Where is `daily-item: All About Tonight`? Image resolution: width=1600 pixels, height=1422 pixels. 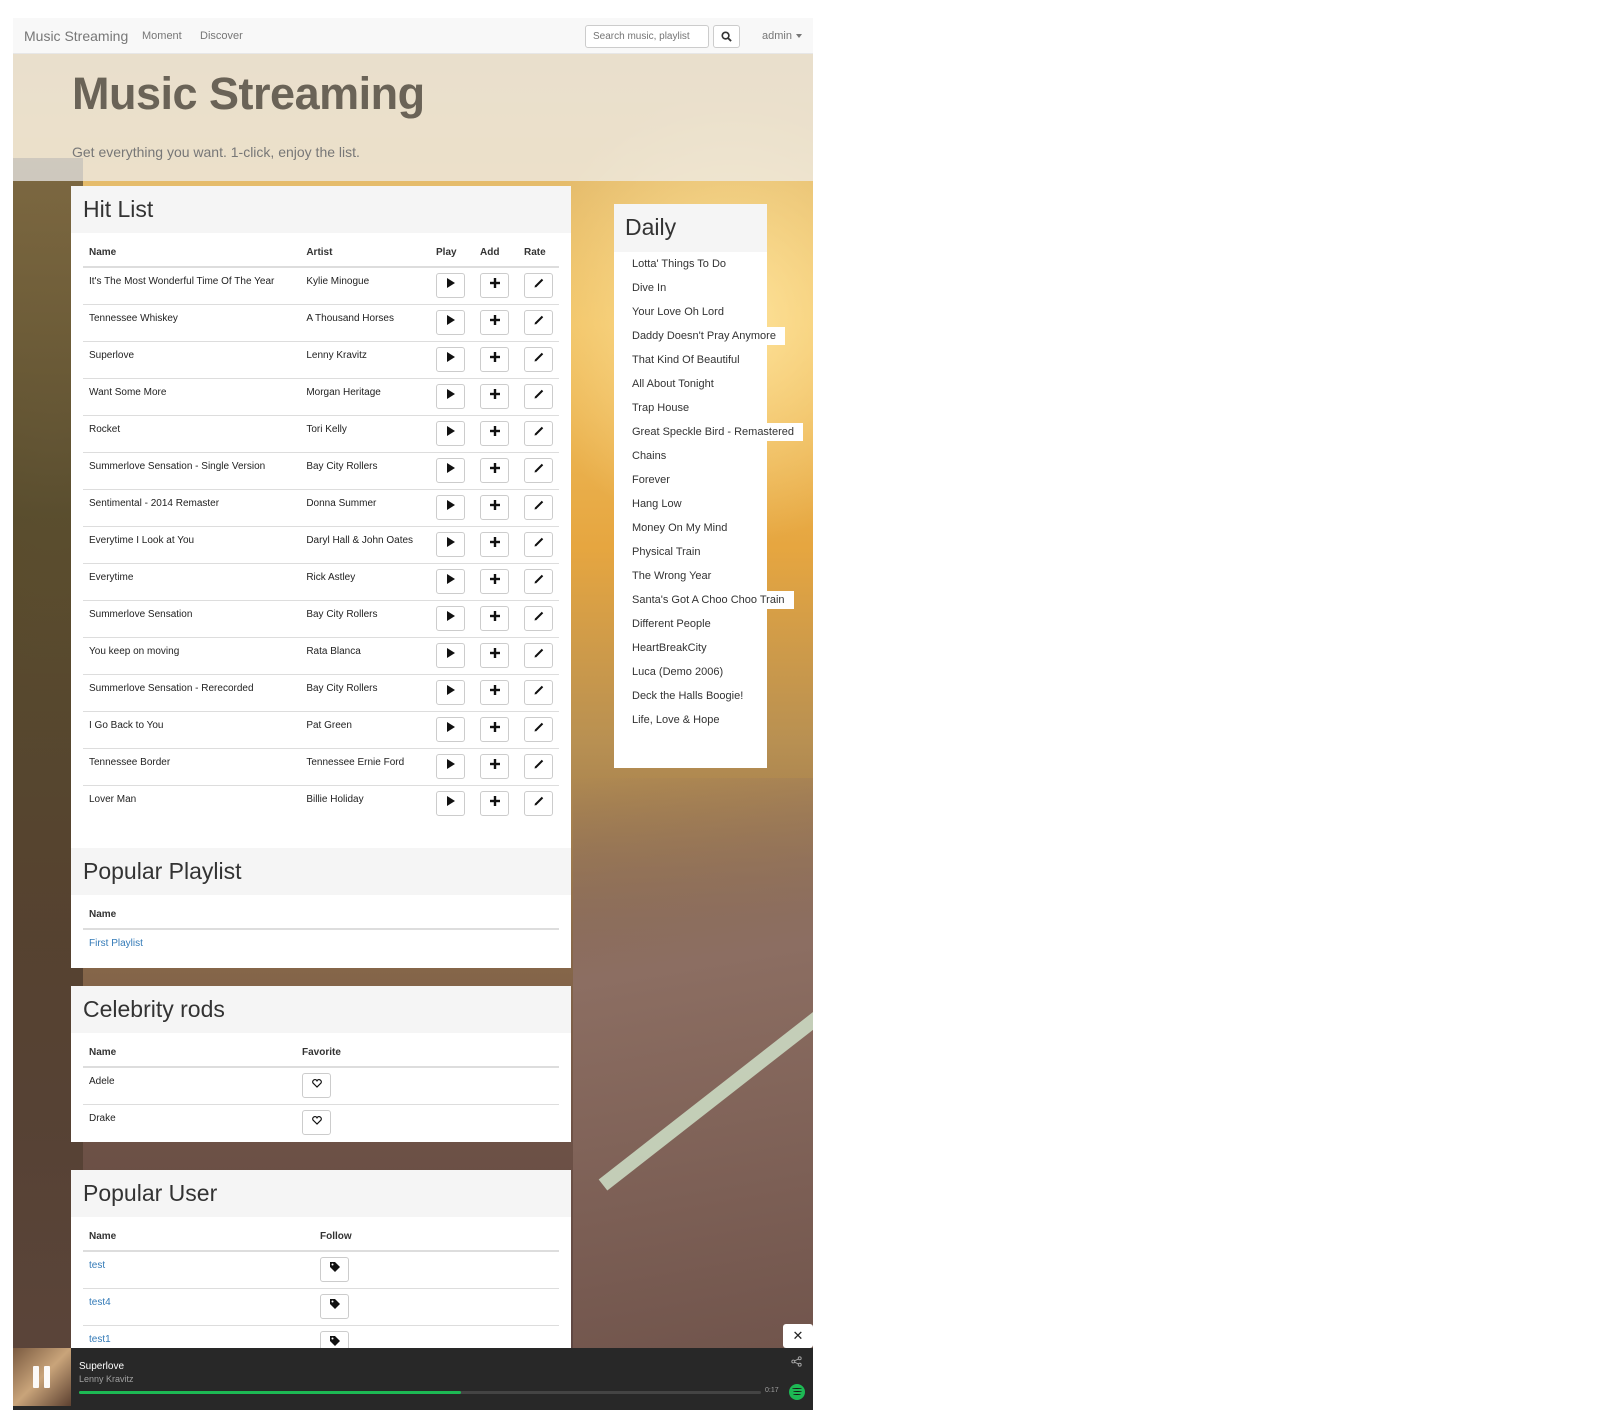
daily-item: All About Tonight is located at coordinates (673, 384).